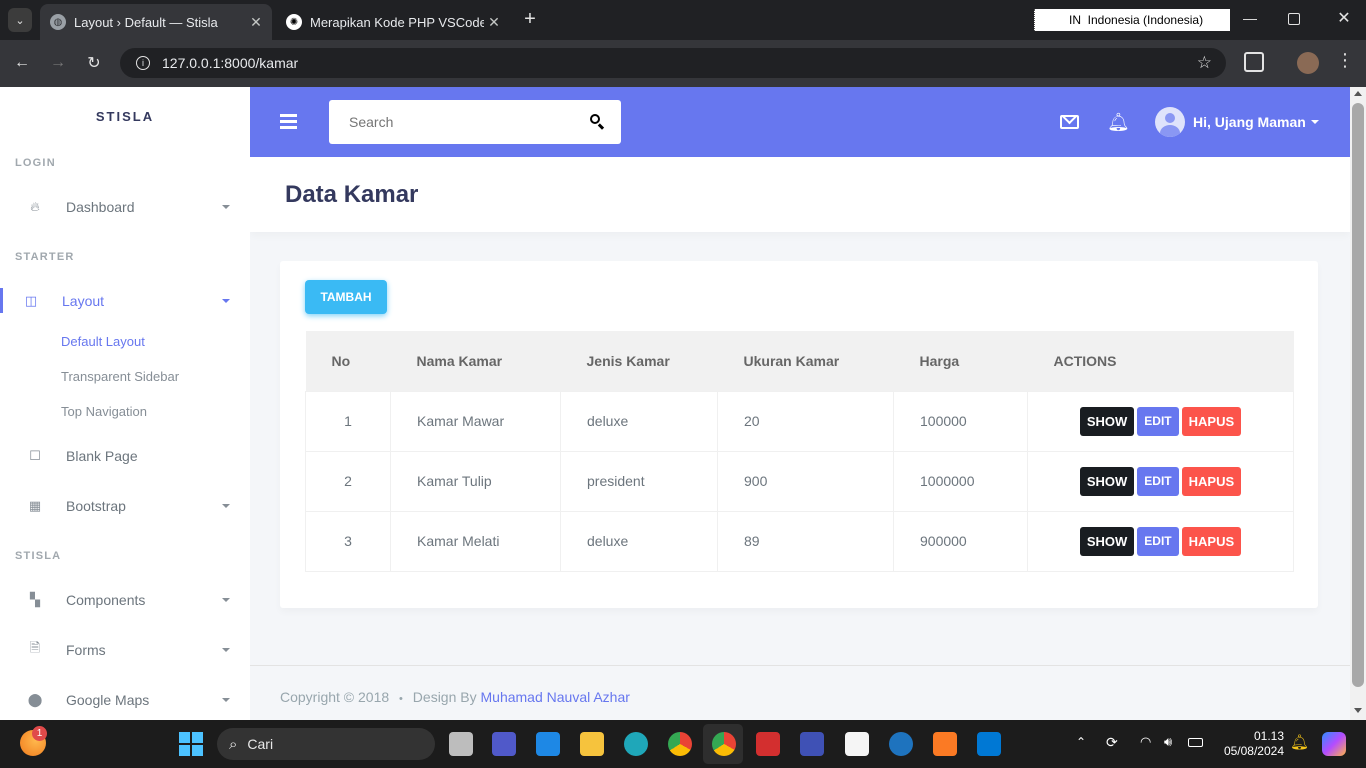  I want to click on battery-icon, so click(1195, 742).